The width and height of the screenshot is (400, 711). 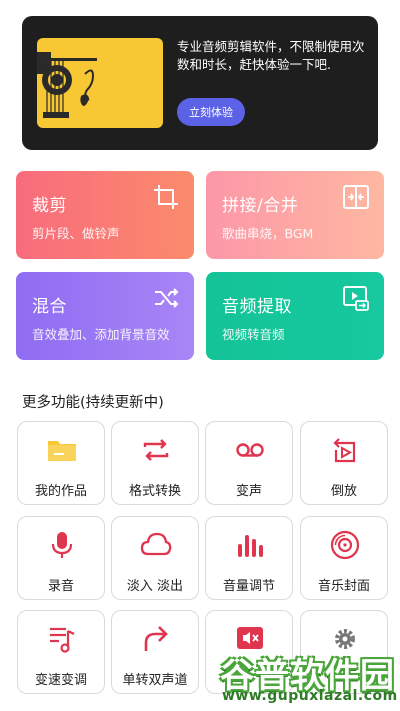 What do you see at coordinates (248, 491) in the screenshot?
I see `grid-item-label: 变声` at bounding box center [248, 491].